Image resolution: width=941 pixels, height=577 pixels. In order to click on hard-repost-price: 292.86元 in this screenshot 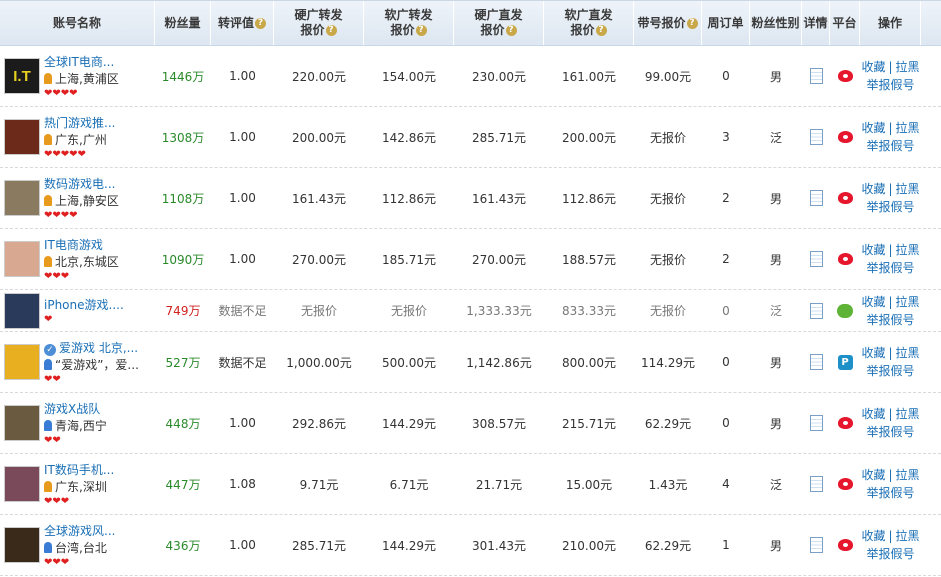, I will do `click(319, 423)`.